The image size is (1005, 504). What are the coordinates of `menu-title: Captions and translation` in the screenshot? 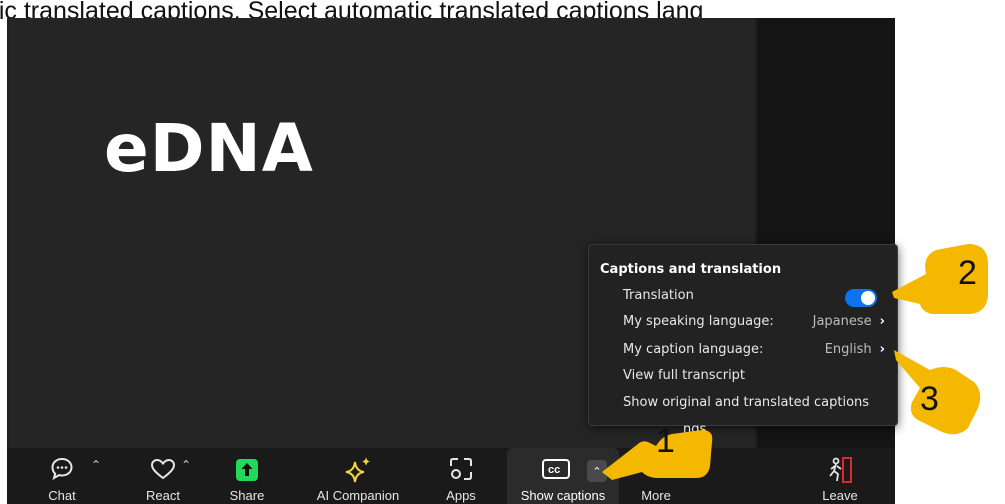 It's located at (691, 269).